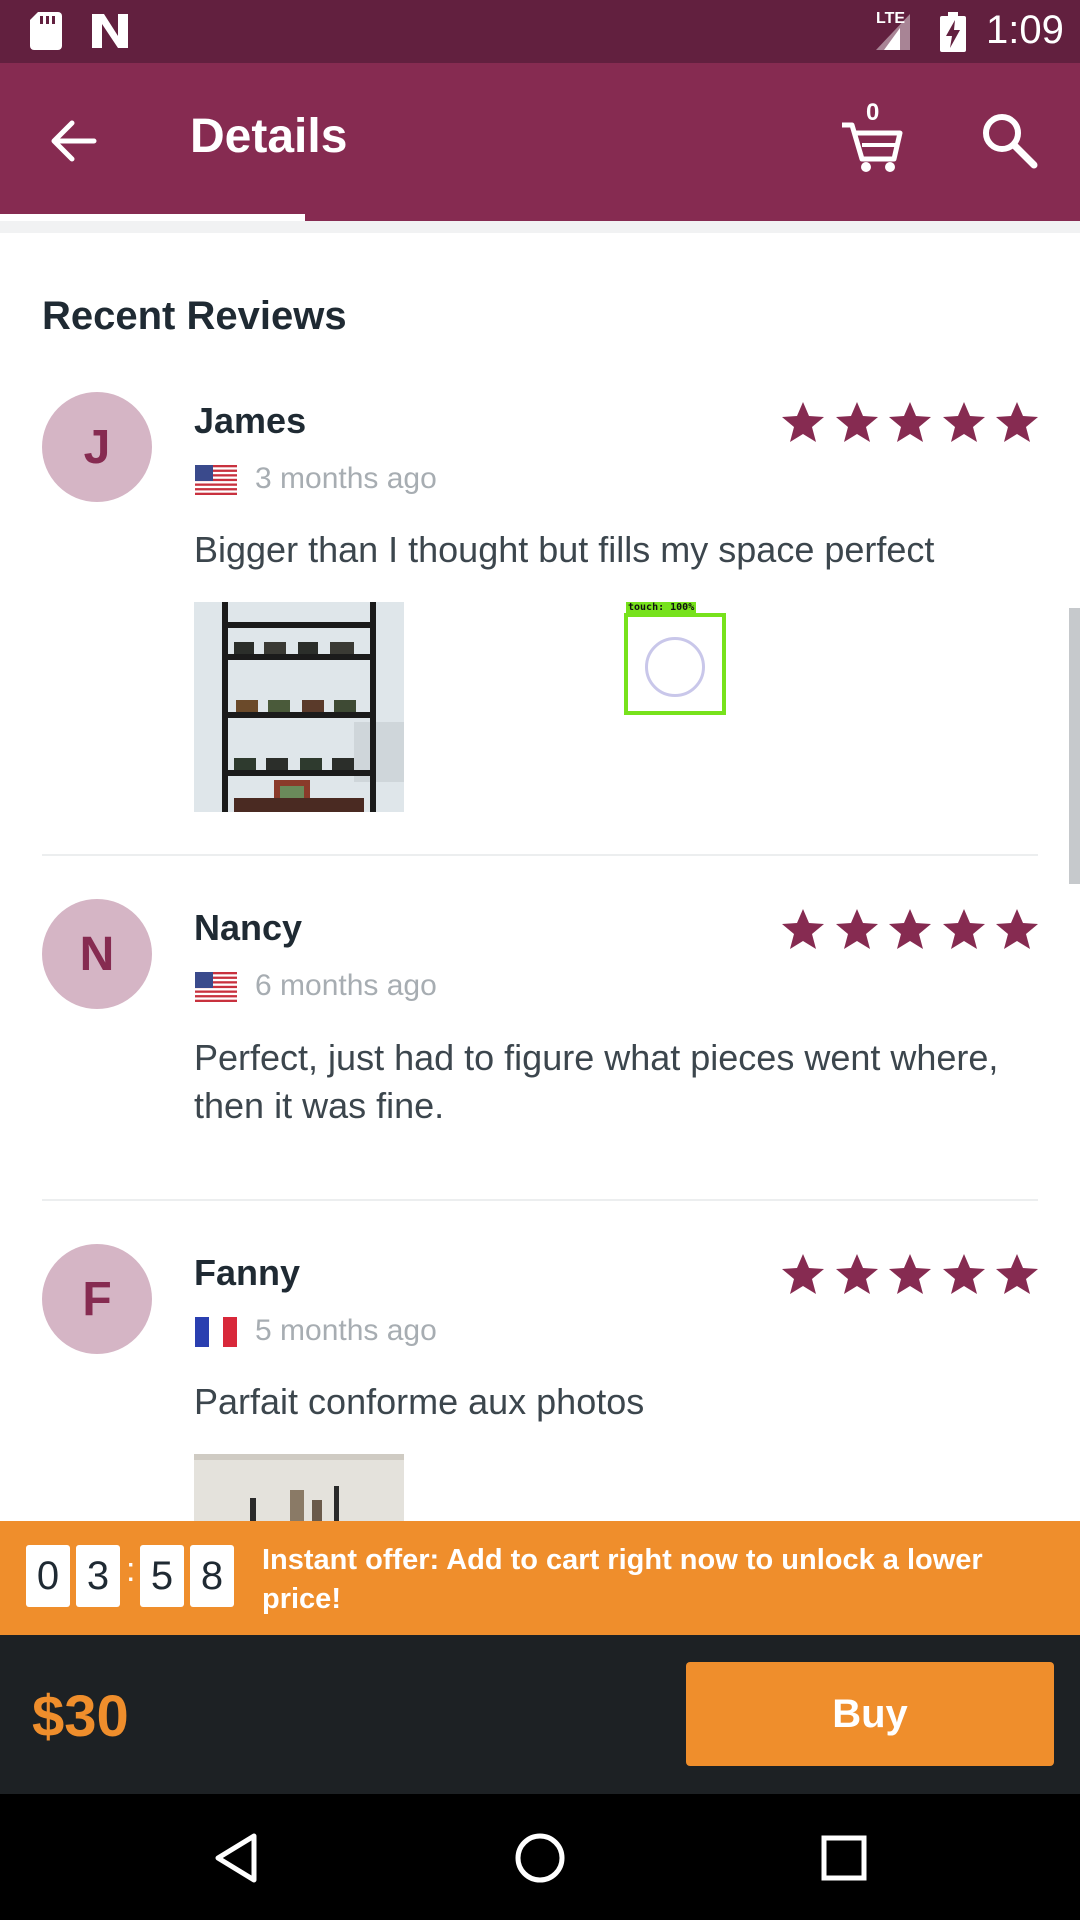 The width and height of the screenshot is (1080, 1920). What do you see at coordinates (1025, 30) in the screenshot?
I see `clock: 1:09` at bounding box center [1025, 30].